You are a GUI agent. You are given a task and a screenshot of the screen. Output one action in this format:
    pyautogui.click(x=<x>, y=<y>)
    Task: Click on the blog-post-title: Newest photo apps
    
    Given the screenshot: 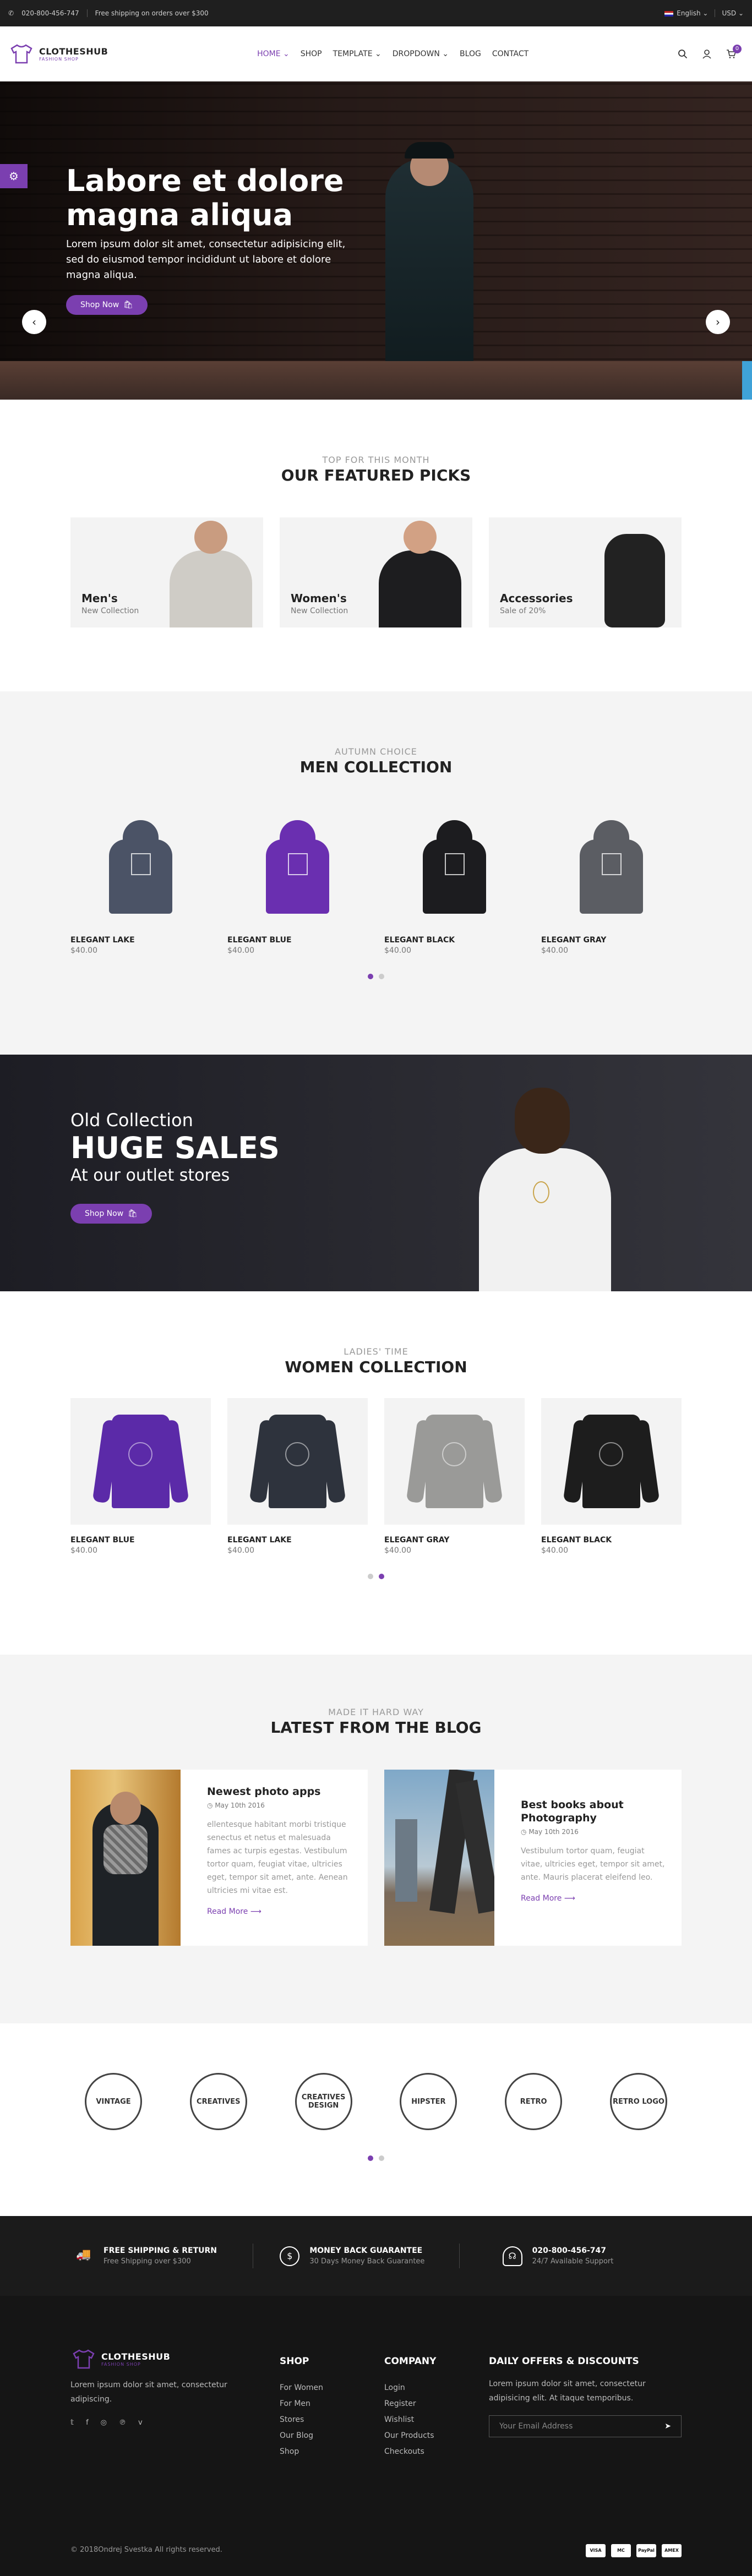 What is the action you would take?
    pyautogui.click(x=281, y=1792)
    